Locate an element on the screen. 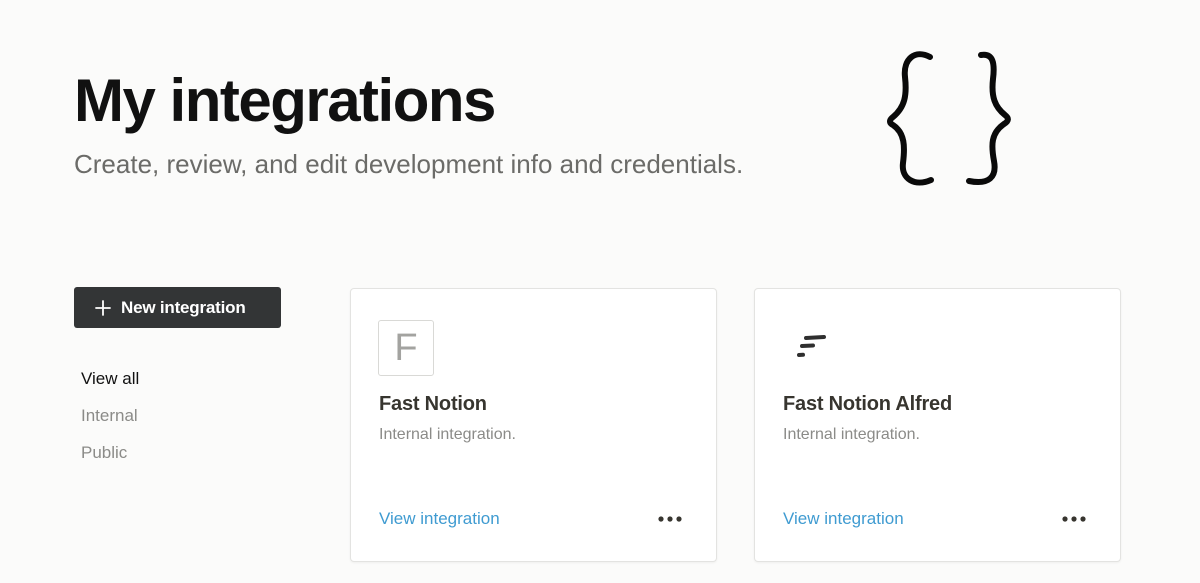  integration-logo: F is located at coordinates (406, 348).